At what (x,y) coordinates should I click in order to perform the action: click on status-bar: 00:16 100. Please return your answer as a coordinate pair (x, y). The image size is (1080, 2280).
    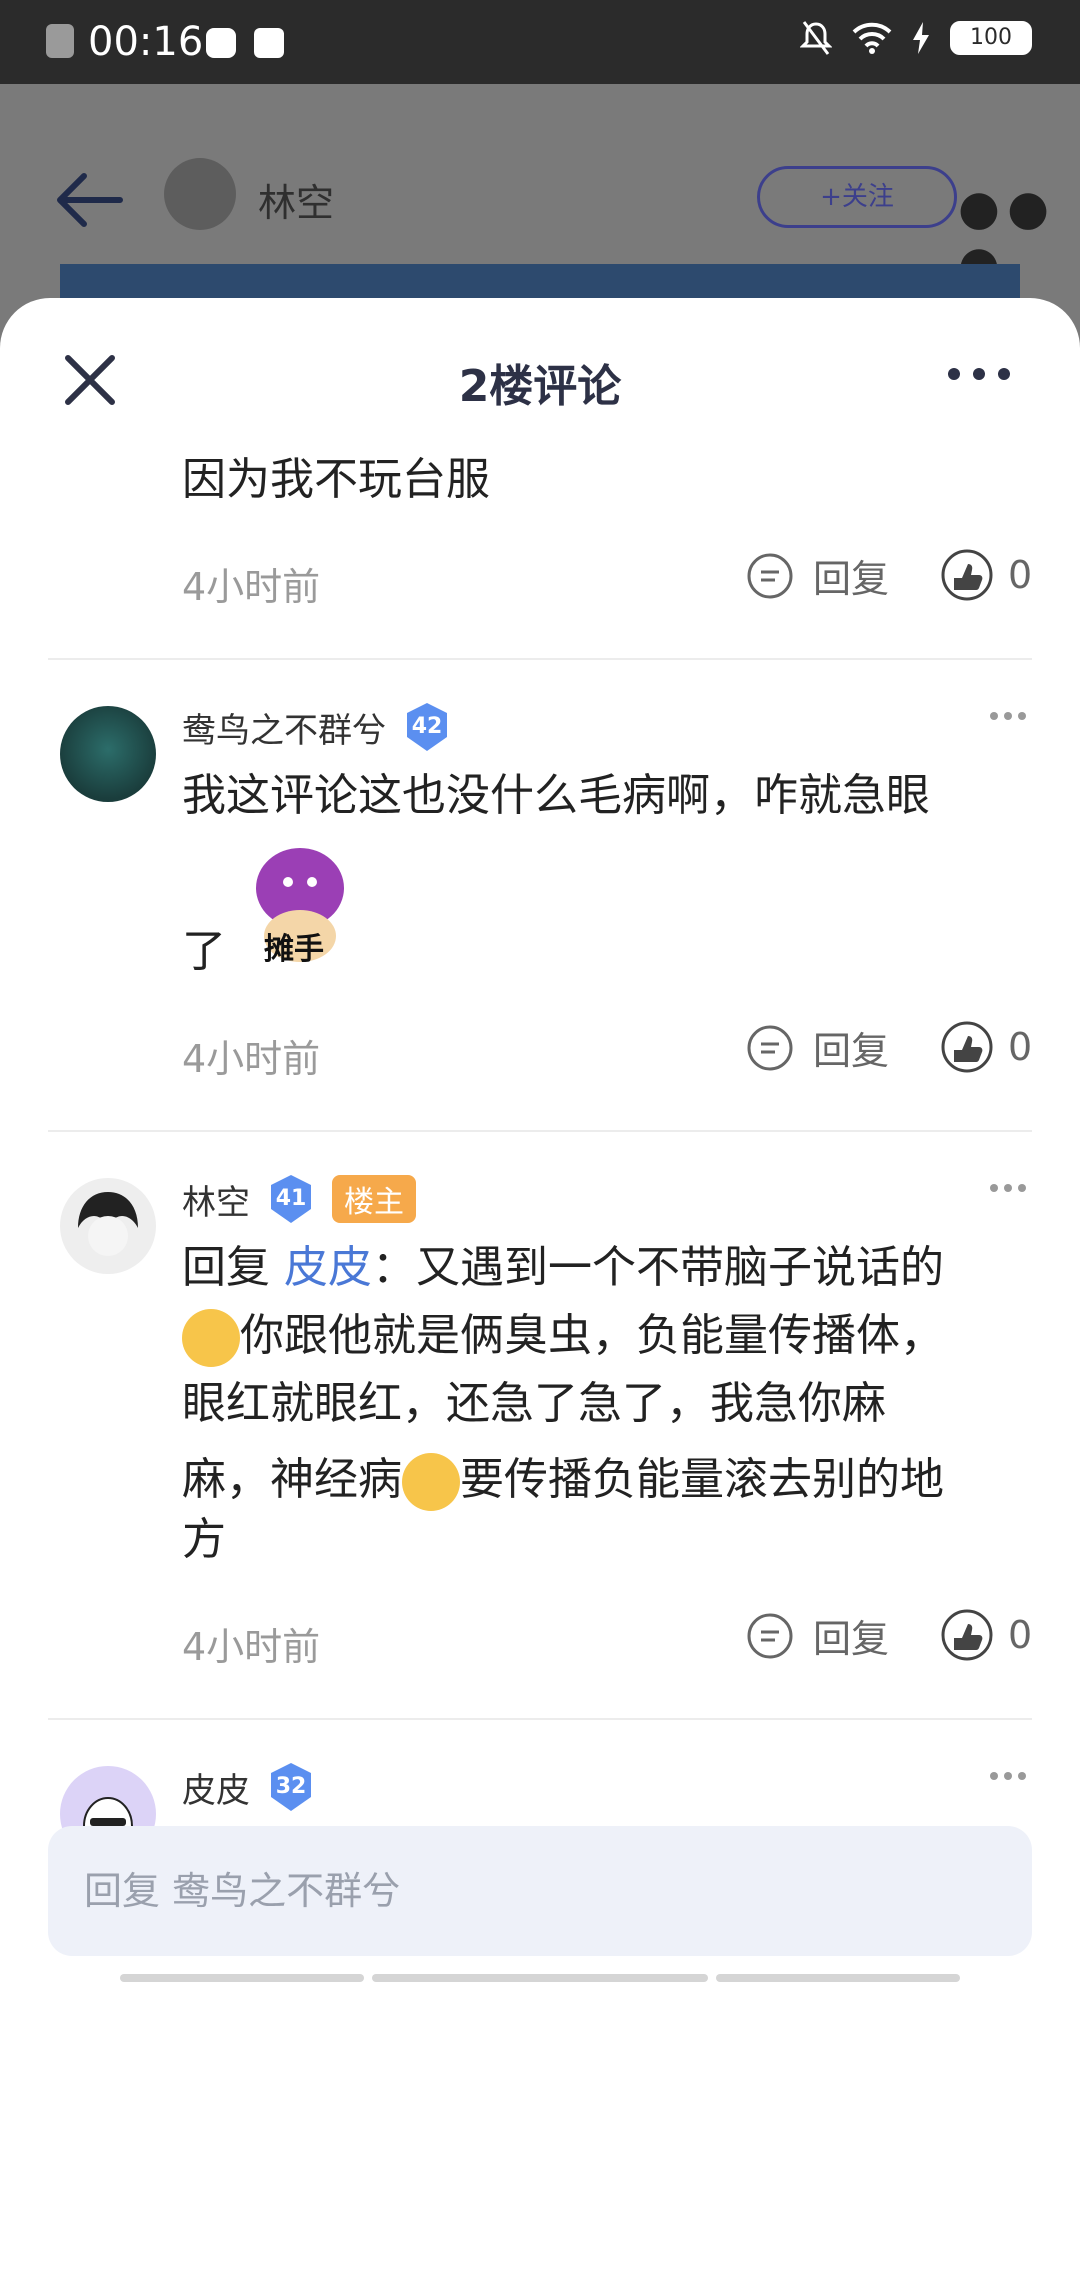
    Looking at the image, I should click on (540, 42).